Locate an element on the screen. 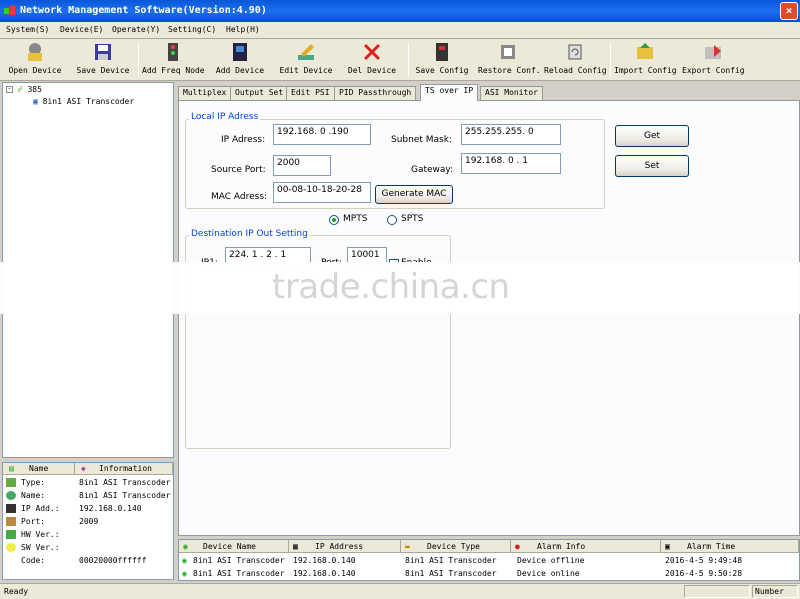 Image resolution: width=800 pixels, height=599 pixels. device-name-header-icon: ◉ is located at coordinates (185, 546).